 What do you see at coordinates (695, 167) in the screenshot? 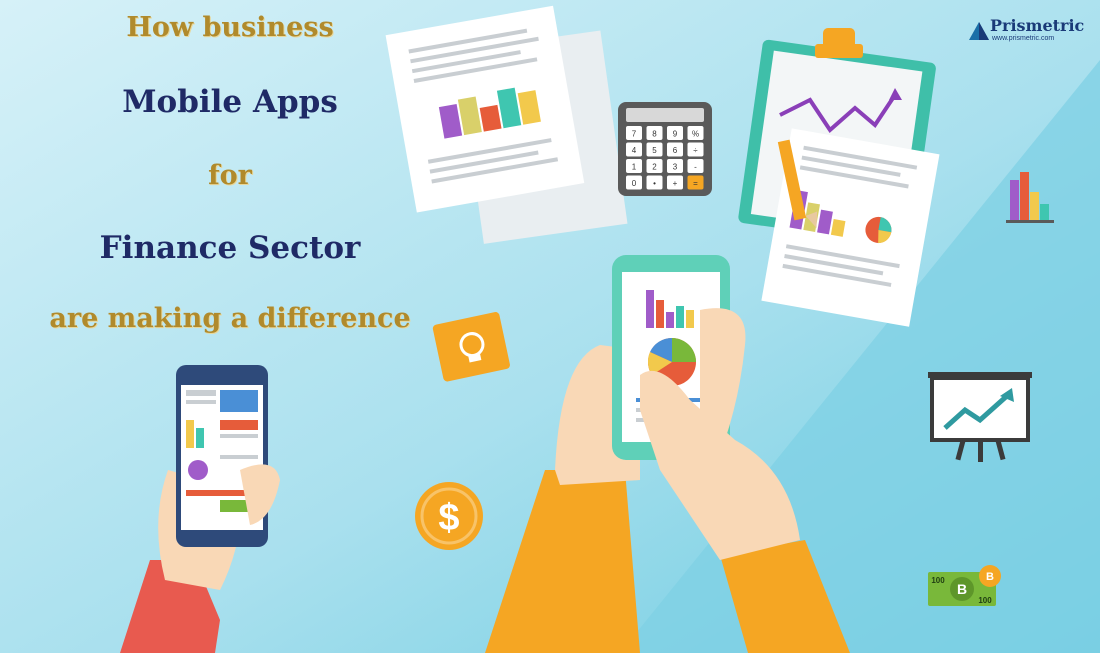
I see `calculator-key-label: -` at bounding box center [695, 167].